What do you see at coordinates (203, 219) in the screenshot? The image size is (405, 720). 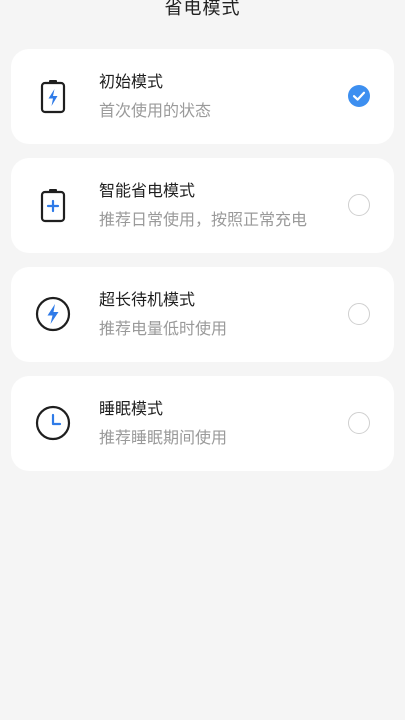 I see `mode-subtitle: 推荐日常使用，按照正常充电` at bounding box center [203, 219].